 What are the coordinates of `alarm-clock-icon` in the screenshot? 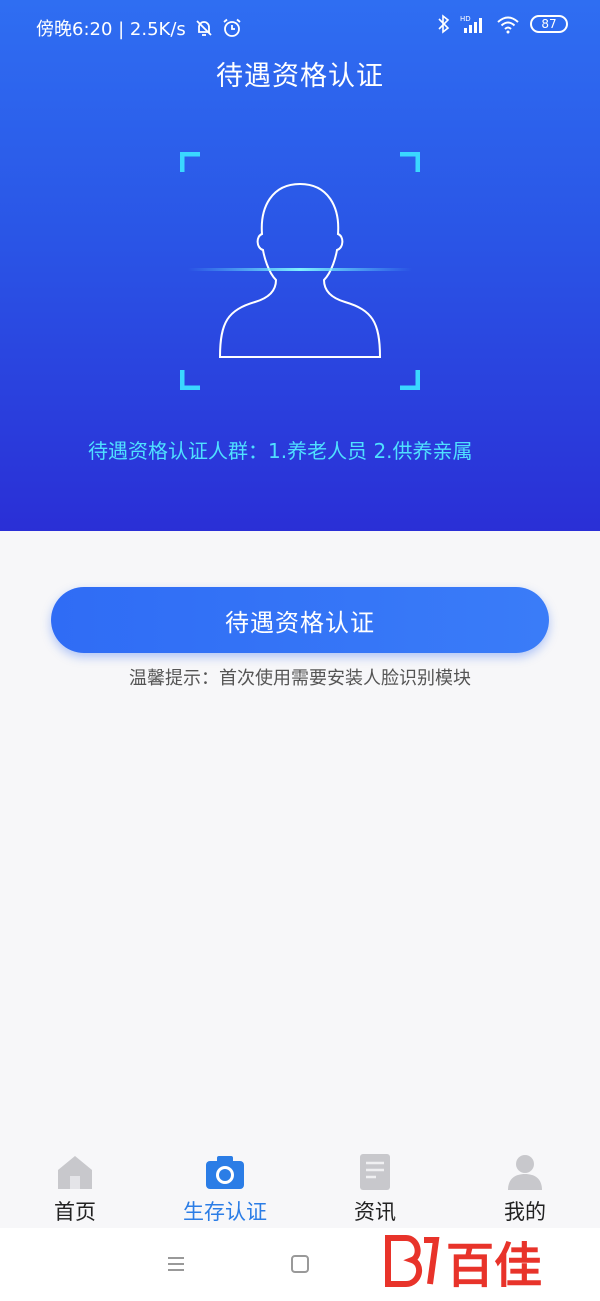 It's located at (232, 27).